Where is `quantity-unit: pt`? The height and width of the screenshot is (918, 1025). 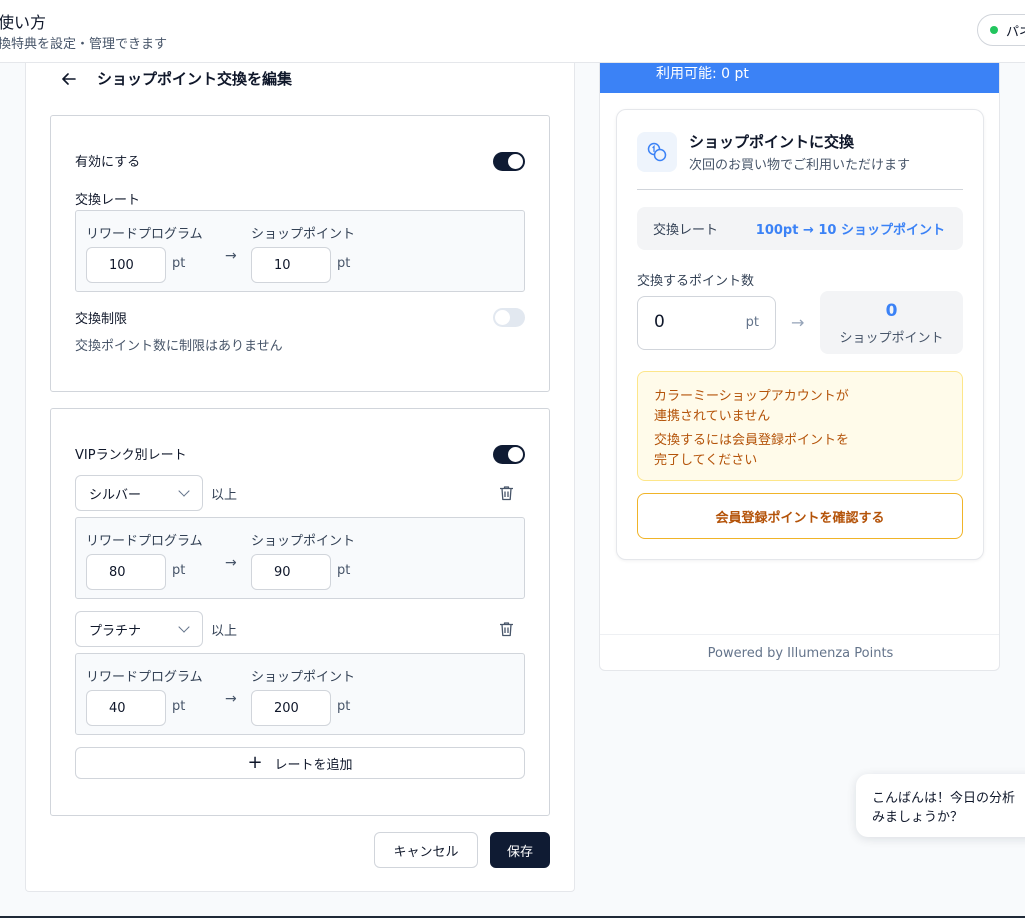
quantity-unit: pt is located at coordinates (752, 322).